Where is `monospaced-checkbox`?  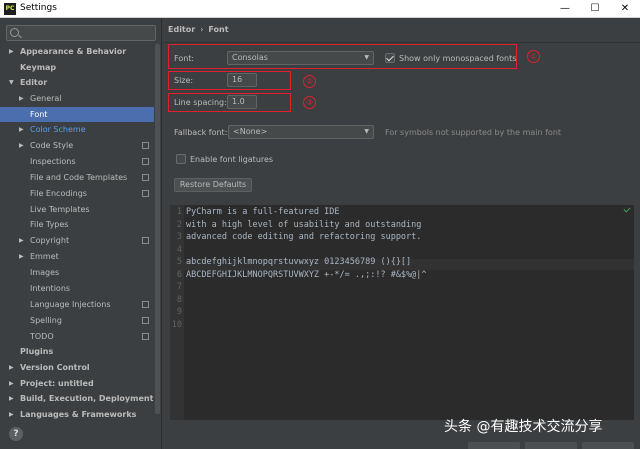
monospaced-checkbox is located at coordinates (390, 58).